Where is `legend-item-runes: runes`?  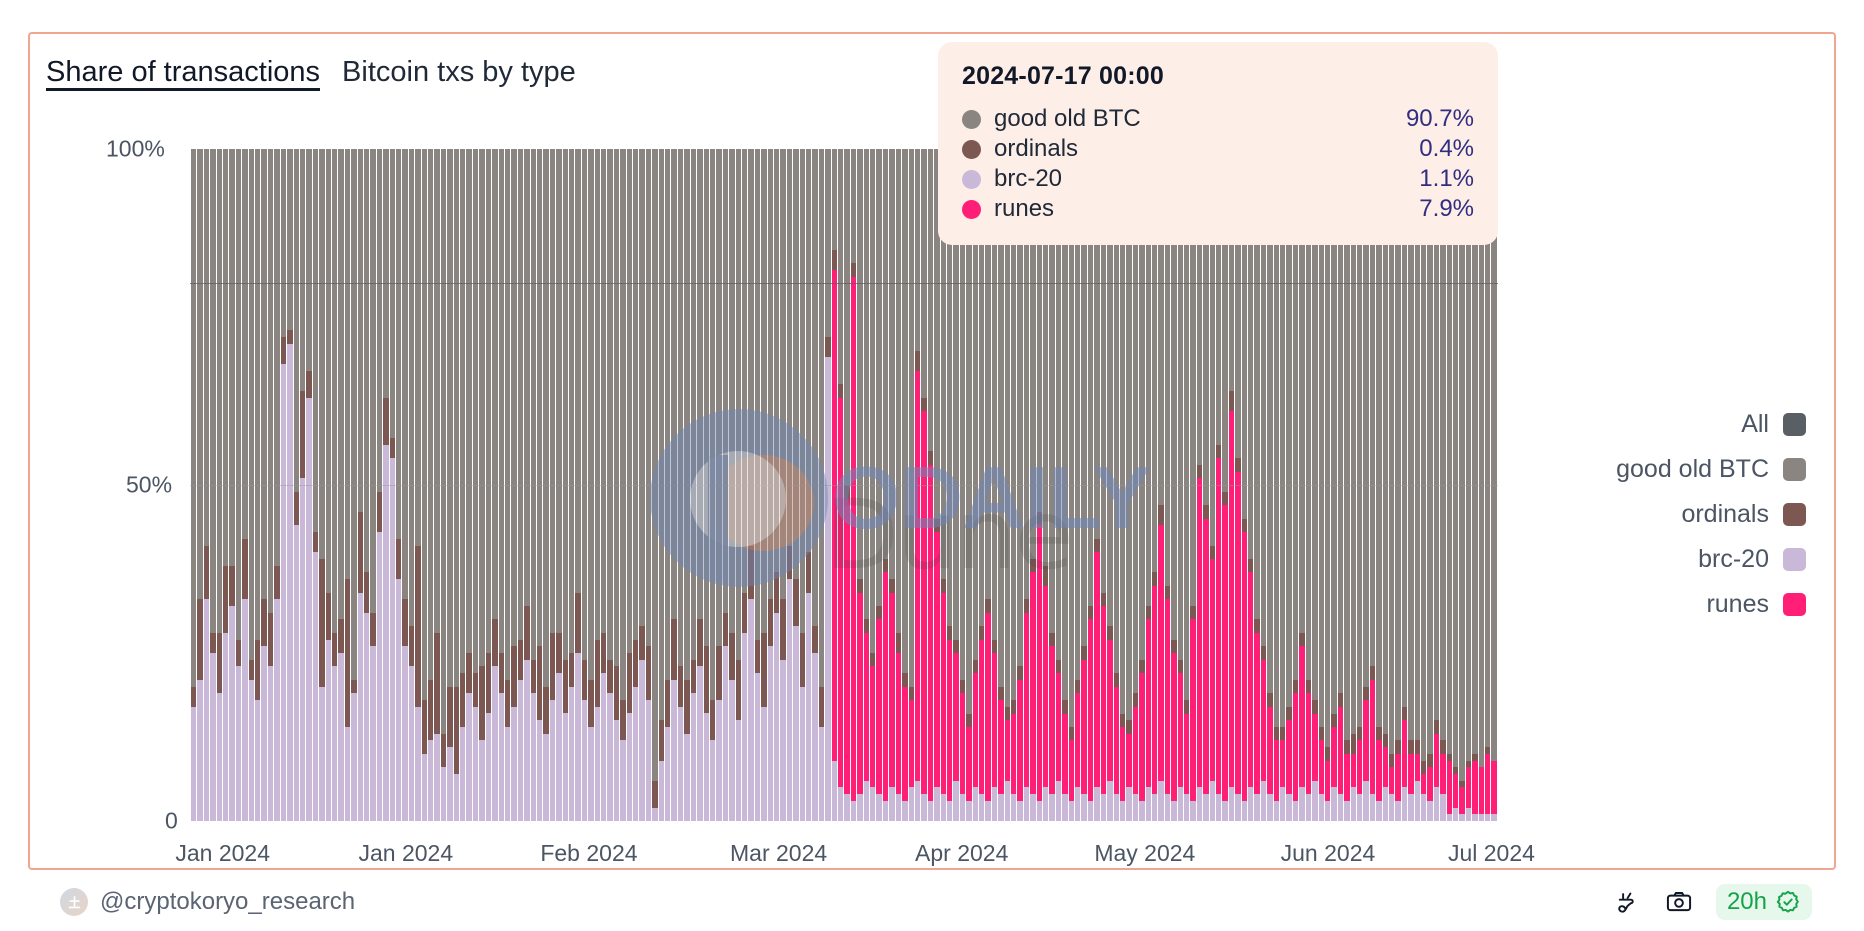 legend-item-runes: runes is located at coordinates (1711, 604).